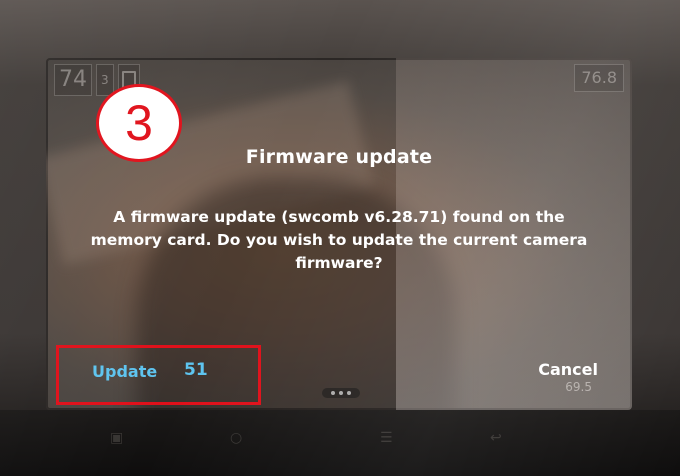 Image resolution: width=680 pixels, height=476 pixels. What do you see at coordinates (599, 78) in the screenshot?
I see `status-value-right: 76.8` at bounding box center [599, 78].